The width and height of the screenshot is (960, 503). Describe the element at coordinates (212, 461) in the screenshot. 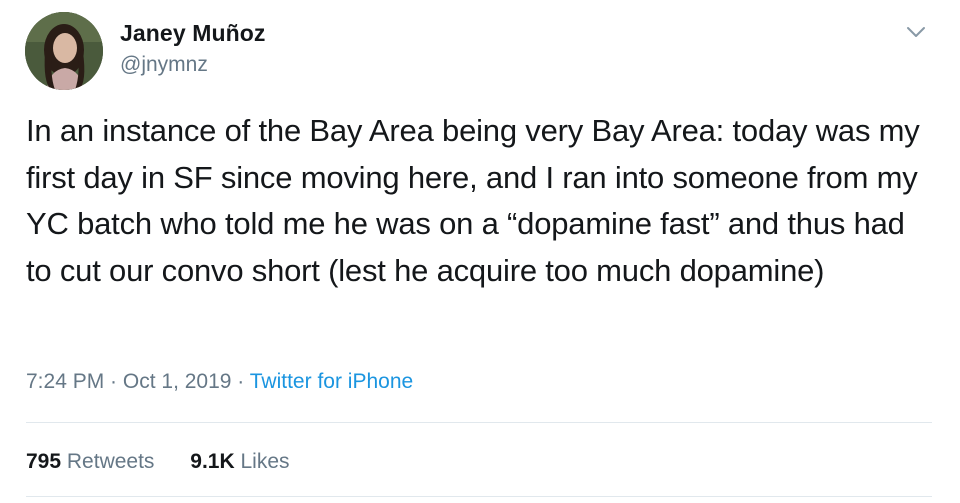

I see `likes-count: 9.1K` at that location.